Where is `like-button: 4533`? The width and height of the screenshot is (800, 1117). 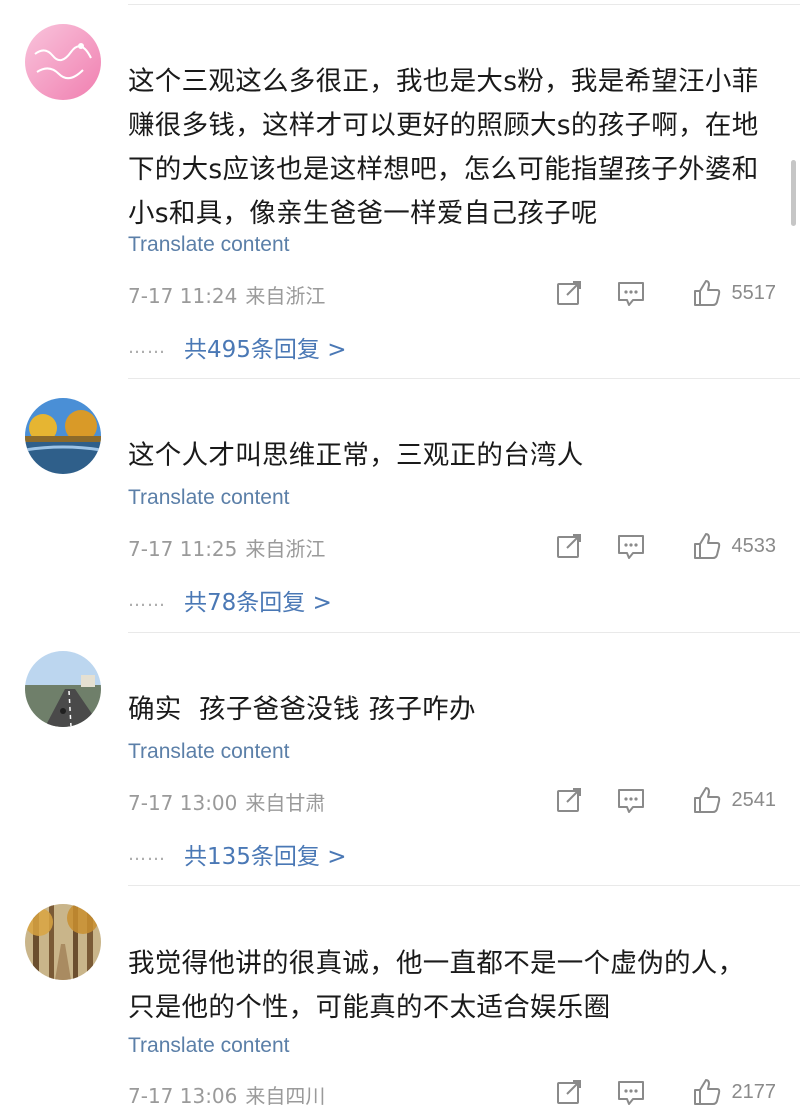 like-button: 4533 is located at coordinates (734, 546).